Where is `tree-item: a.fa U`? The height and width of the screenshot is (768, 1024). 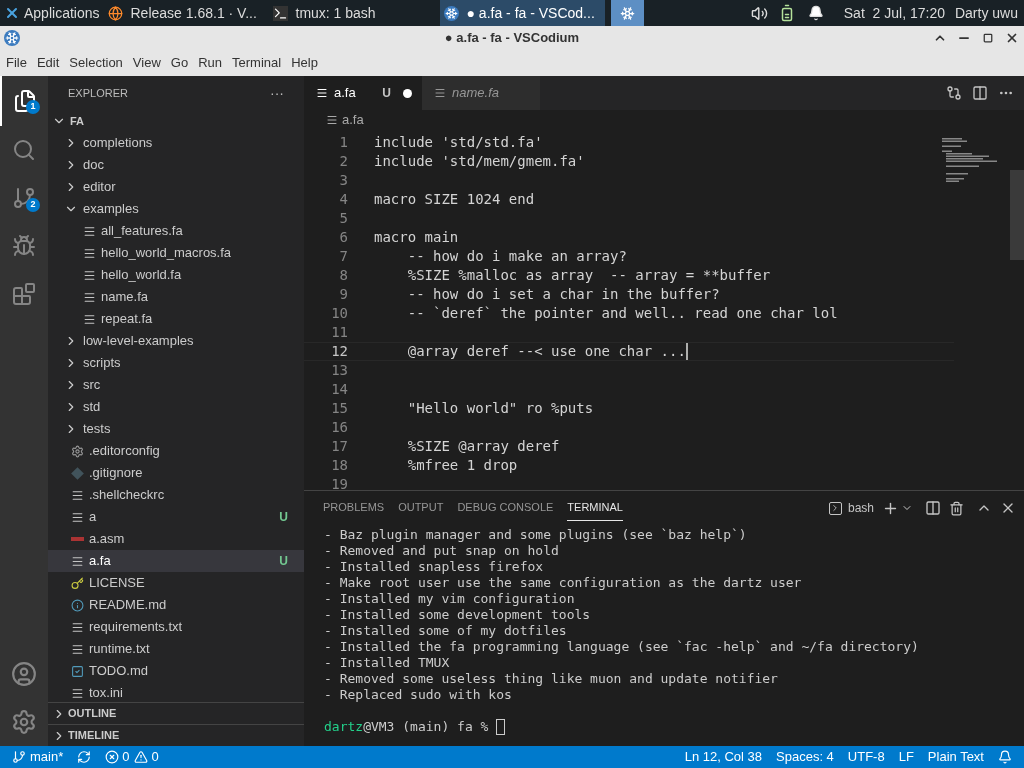
tree-item: a.fa U is located at coordinates (176, 561).